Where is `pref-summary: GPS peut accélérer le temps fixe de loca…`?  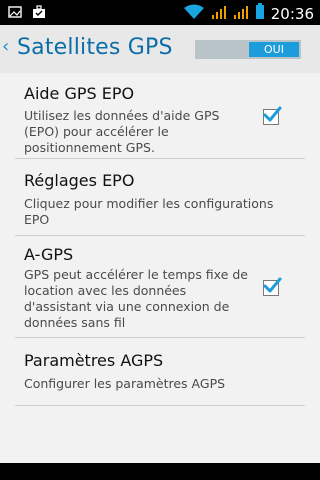 pref-summary: GPS peut accélérer le temps fixe de loca… is located at coordinates (136, 298).